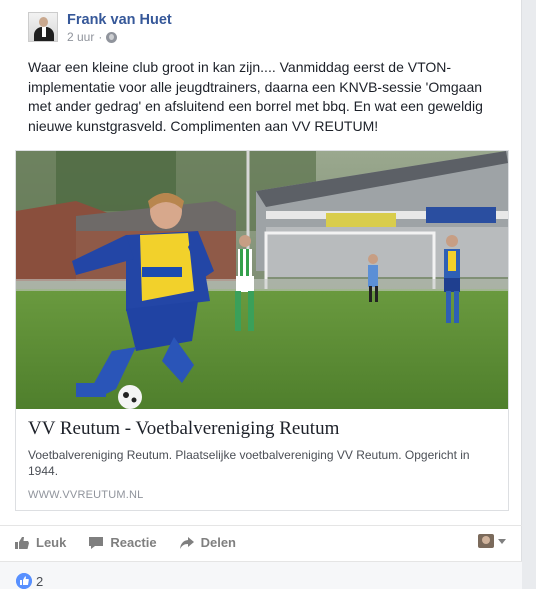 The width and height of the screenshot is (536, 589). What do you see at coordinates (261, 542) in the screenshot?
I see `post-actions-bar: Leuk Reactie Delen` at bounding box center [261, 542].